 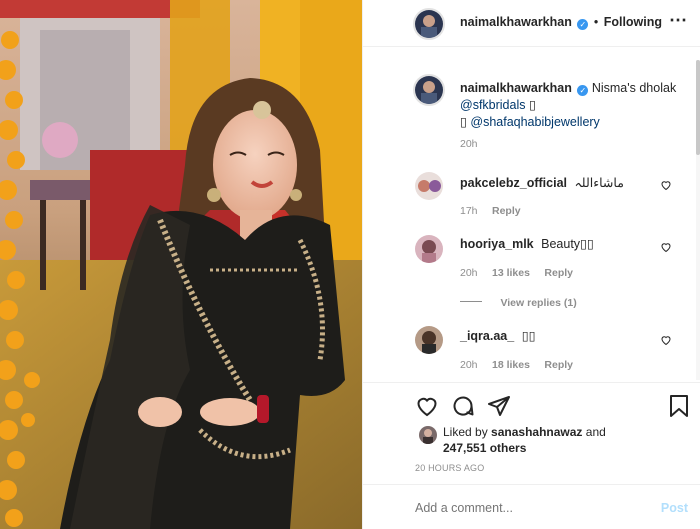 I want to click on header-line: naimalkhawarkhan ✓ • Following, so click(x=561, y=22).